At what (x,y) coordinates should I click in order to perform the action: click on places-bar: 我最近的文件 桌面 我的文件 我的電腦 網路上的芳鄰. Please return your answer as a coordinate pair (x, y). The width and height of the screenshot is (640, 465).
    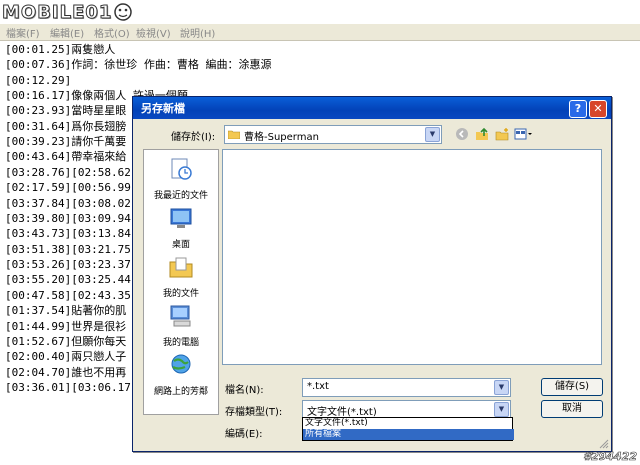
    Looking at the image, I should click on (181, 282).